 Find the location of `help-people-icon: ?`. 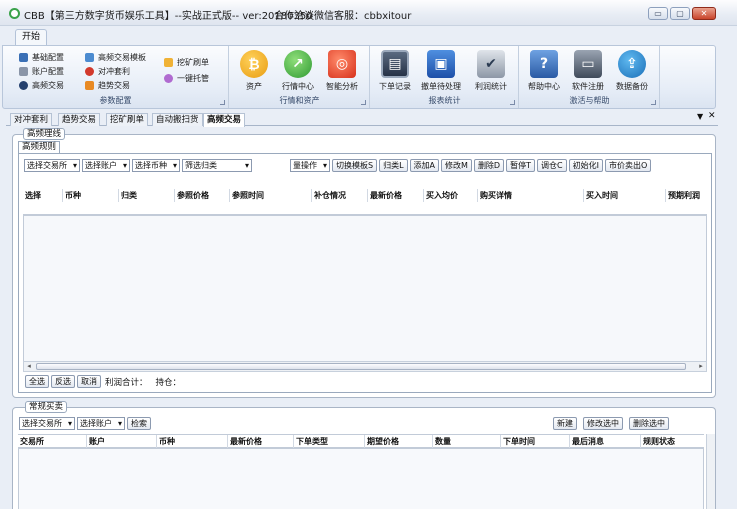

help-people-icon: ? is located at coordinates (544, 64).